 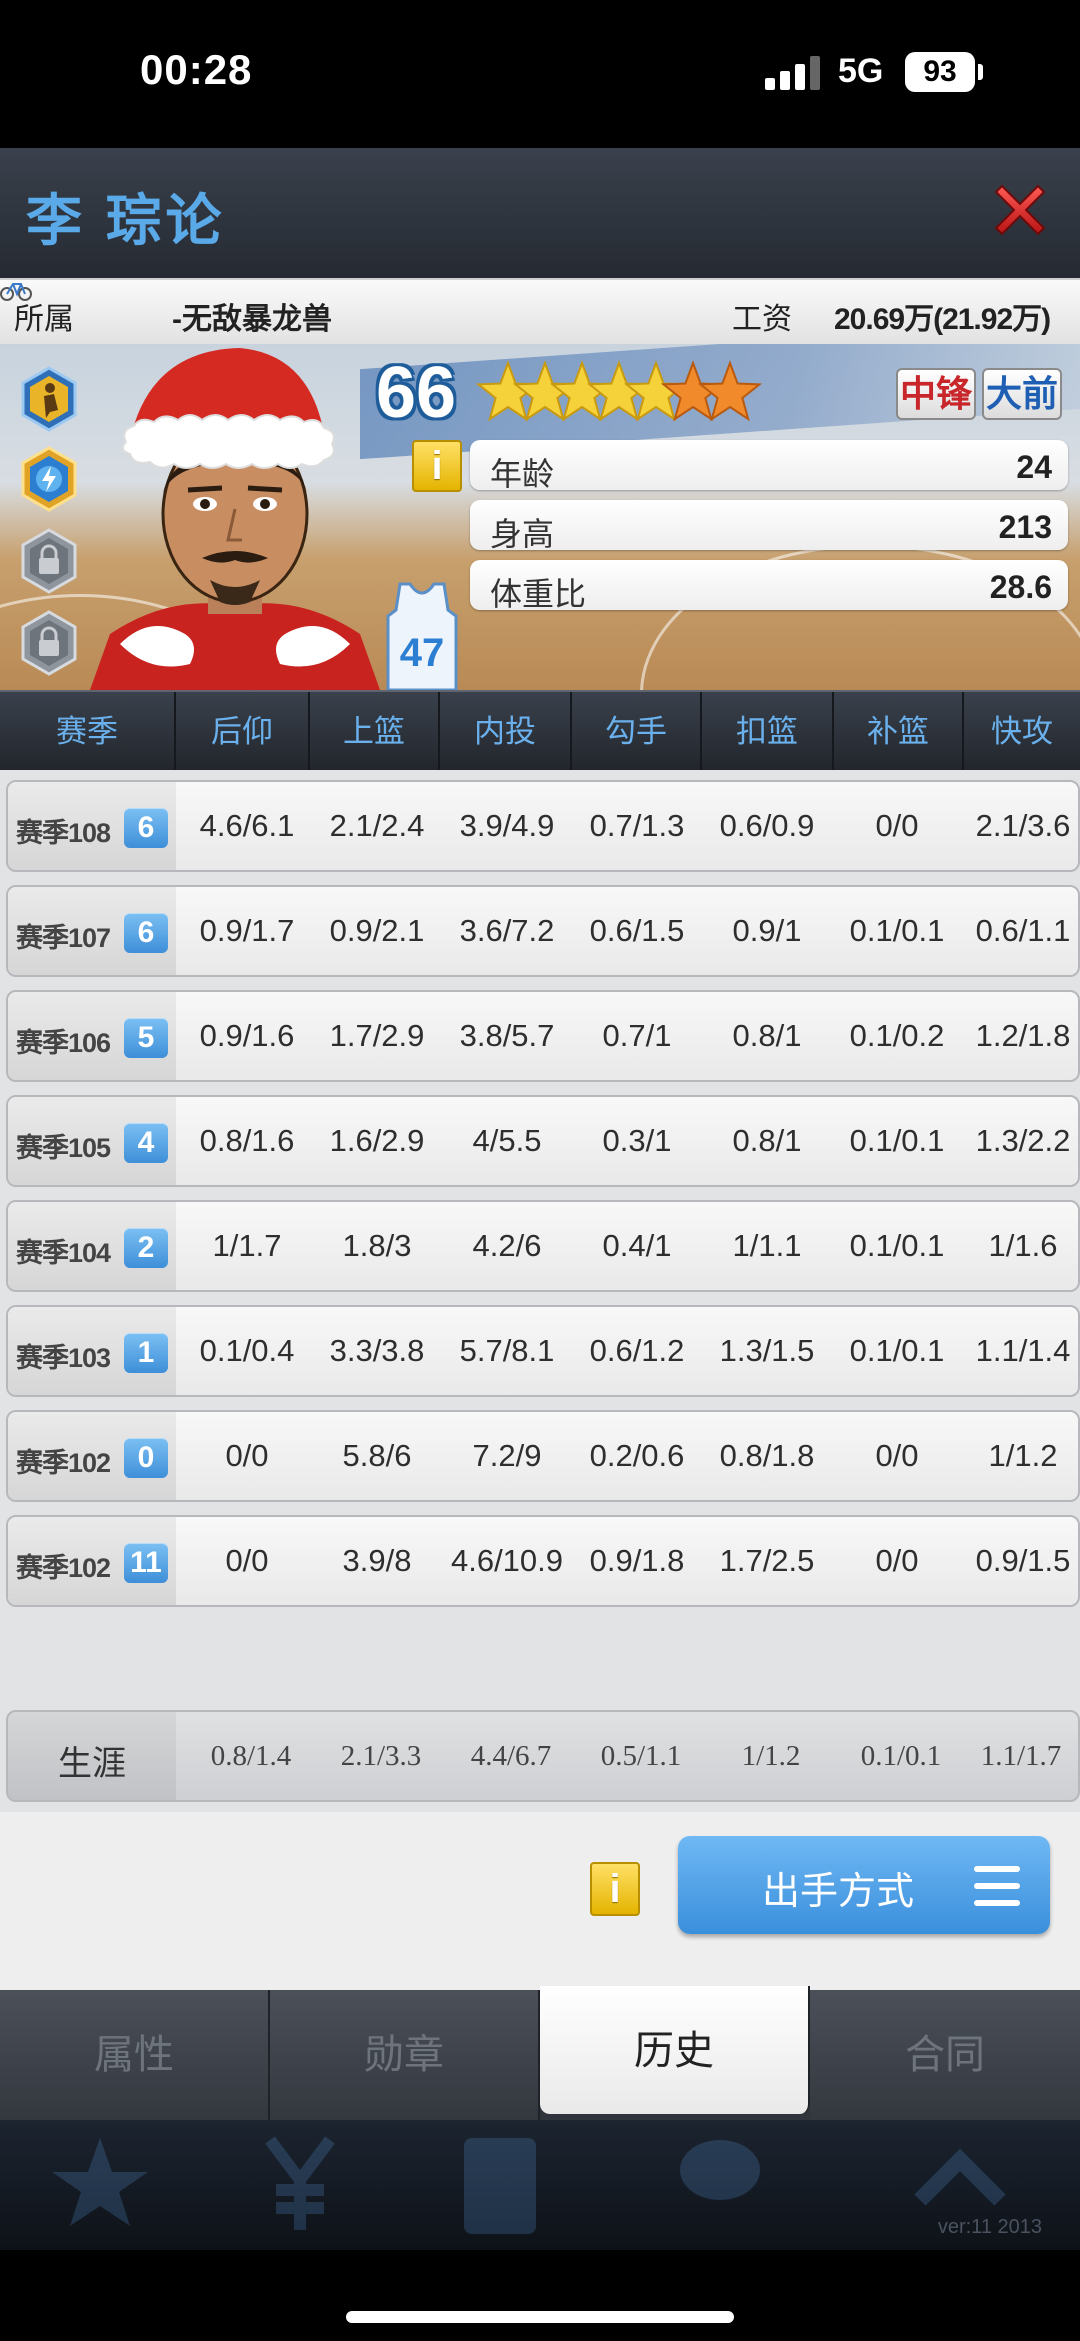 I want to click on attr-label: 身高, so click(x=522, y=534).